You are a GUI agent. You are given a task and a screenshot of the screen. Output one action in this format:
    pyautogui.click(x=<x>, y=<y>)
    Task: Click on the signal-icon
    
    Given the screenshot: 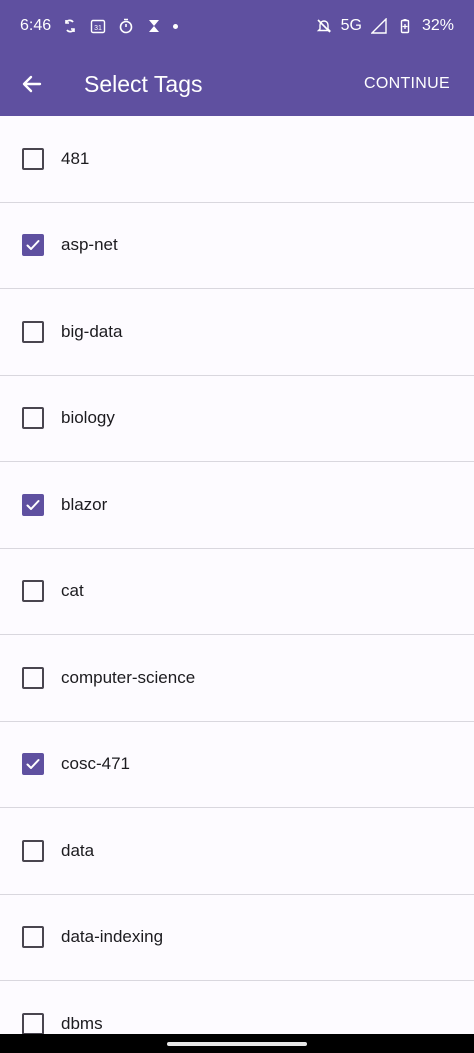 What is the action you would take?
    pyautogui.click(x=379, y=26)
    